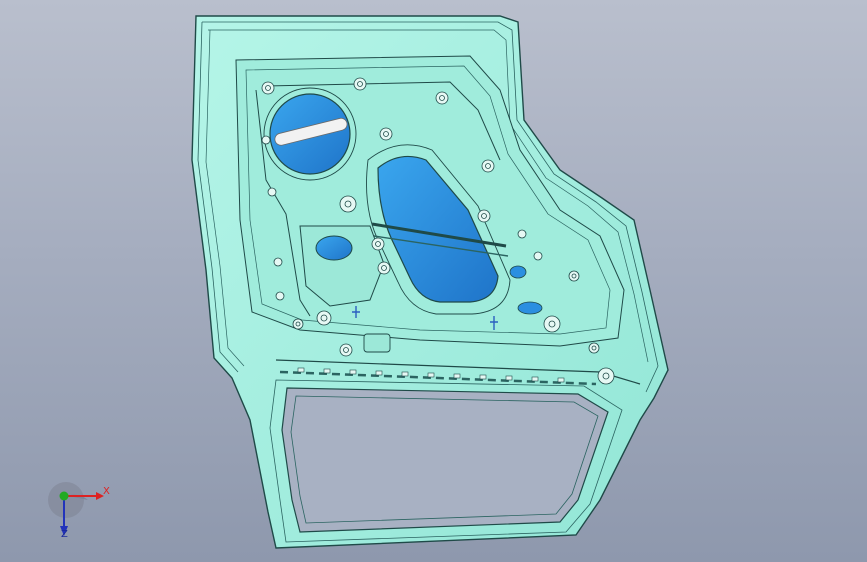 This screenshot has height=562, width=867. What do you see at coordinates (64, 534) in the screenshot?
I see `z-axis-label: Z` at bounding box center [64, 534].